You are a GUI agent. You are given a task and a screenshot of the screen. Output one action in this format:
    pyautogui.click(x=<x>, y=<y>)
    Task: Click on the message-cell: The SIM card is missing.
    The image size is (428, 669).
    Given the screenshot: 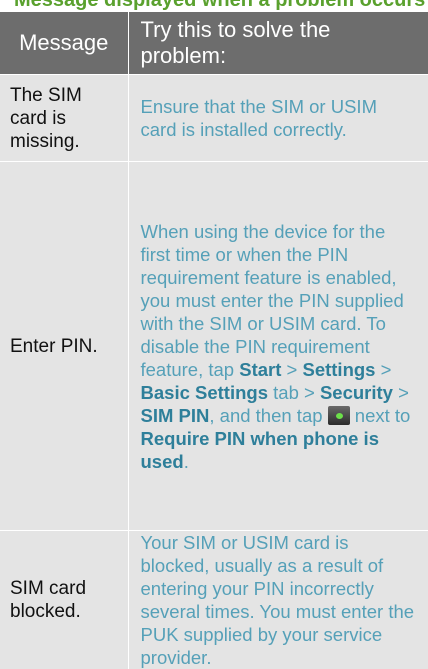 What is the action you would take?
    pyautogui.click(x=64, y=118)
    